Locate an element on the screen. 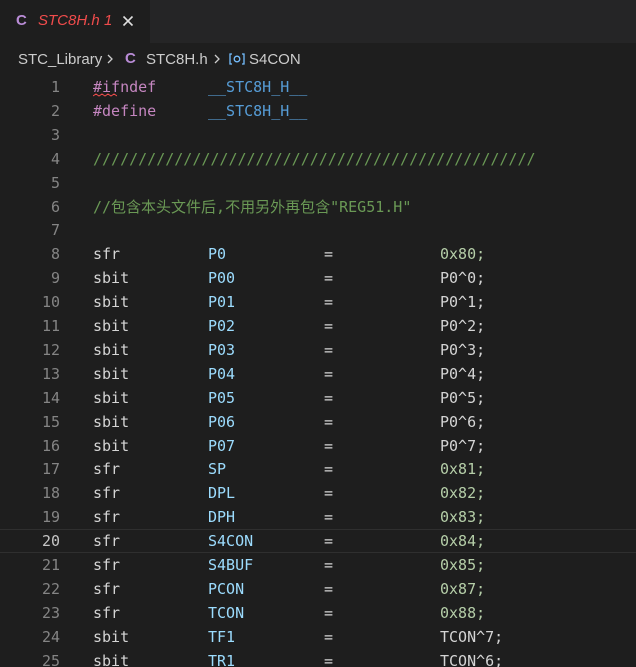 The image size is (636, 667). register-value: P0^7; is located at coordinates (463, 445).